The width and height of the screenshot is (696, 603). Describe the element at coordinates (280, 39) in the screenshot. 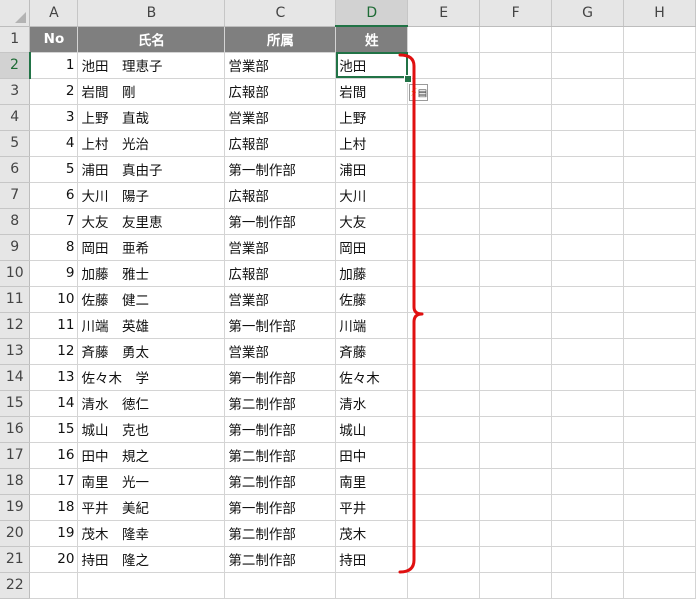

I see `header-cell-dept: 所属` at that location.